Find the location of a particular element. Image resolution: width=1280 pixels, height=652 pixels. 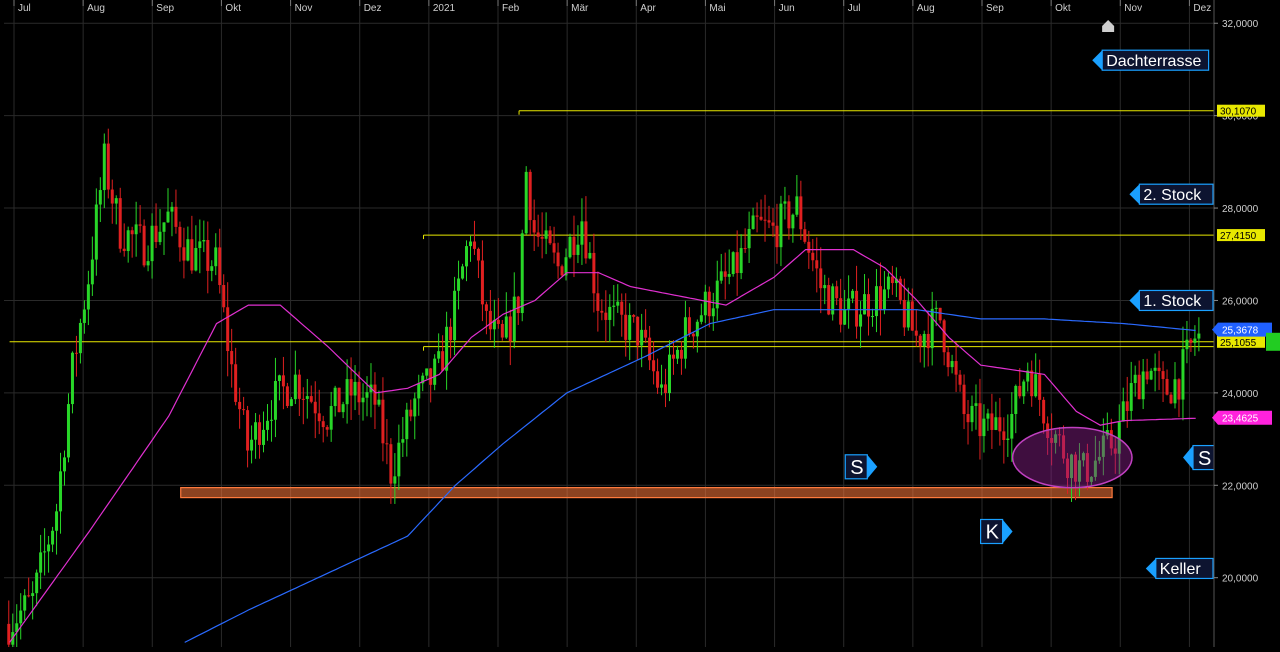

label-dachterrasse: Dachterrasse is located at coordinates (1151, 60).